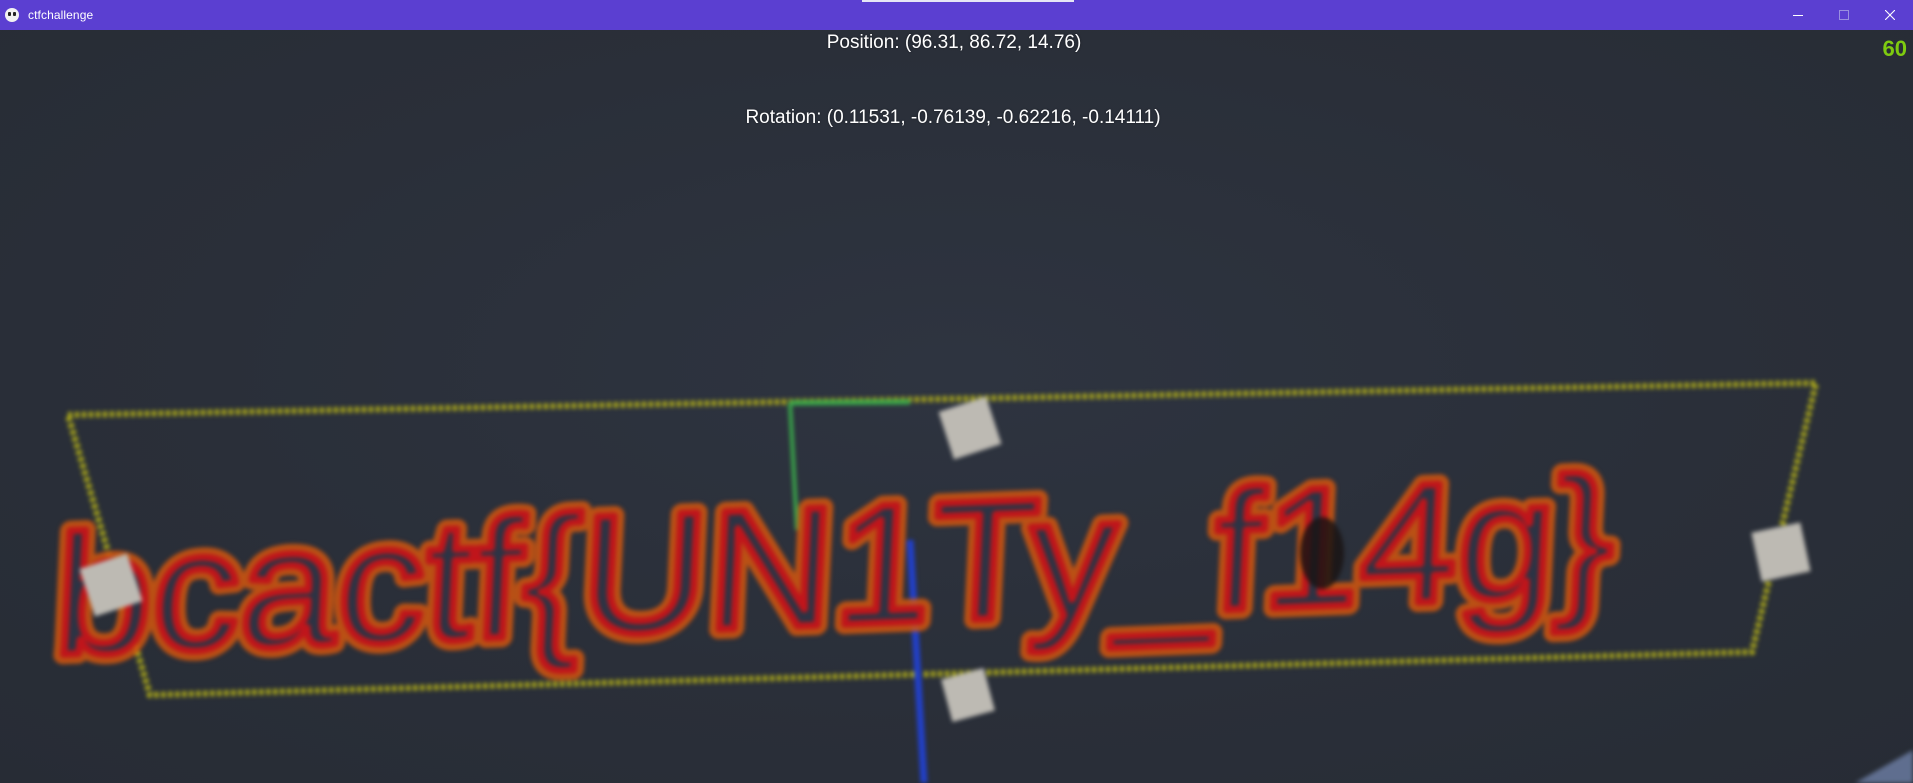 This screenshot has width=1913, height=783. I want to click on window-title: ctfchallenge, so click(61, 15).